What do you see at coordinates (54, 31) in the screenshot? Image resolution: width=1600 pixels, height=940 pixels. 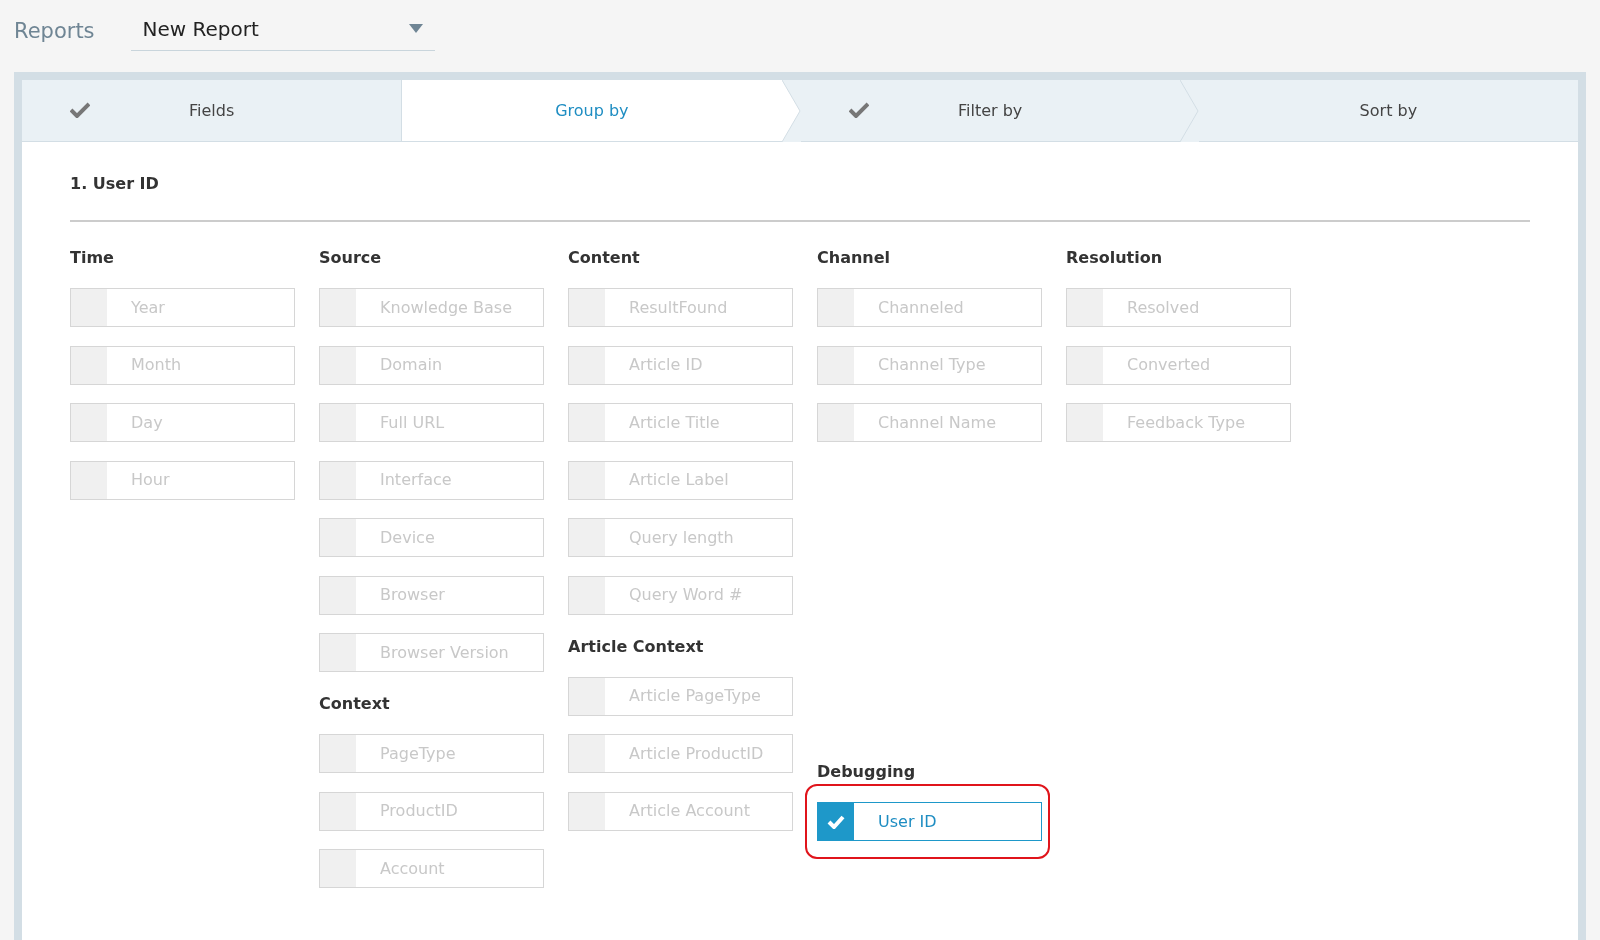 I see `page-title: Reports` at bounding box center [54, 31].